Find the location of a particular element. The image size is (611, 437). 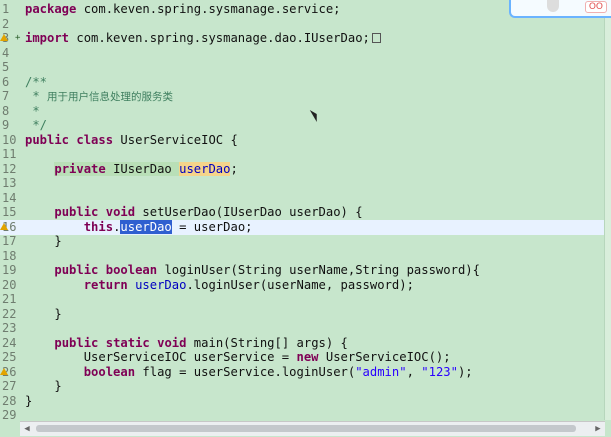

code-token: return is located at coordinates (105, 284).